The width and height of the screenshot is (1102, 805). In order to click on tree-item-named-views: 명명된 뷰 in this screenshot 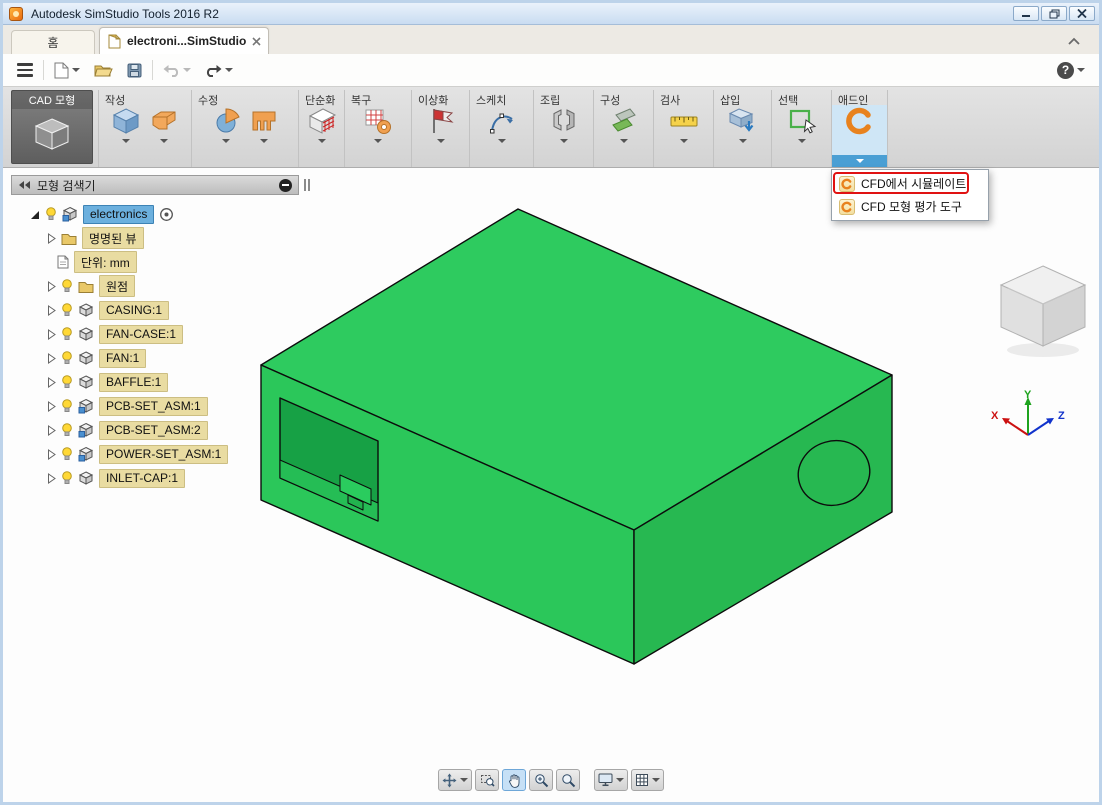, I will do `click(73, 238)`.